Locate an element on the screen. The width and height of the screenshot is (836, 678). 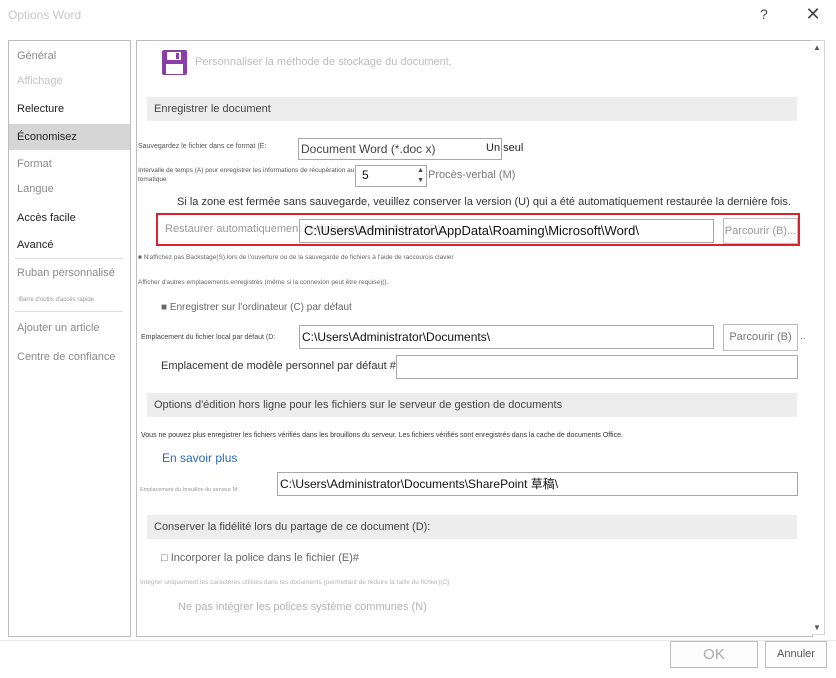
local-location-input: C:\Users\Administrator\Documents\ is located at coordinates (506, 337).